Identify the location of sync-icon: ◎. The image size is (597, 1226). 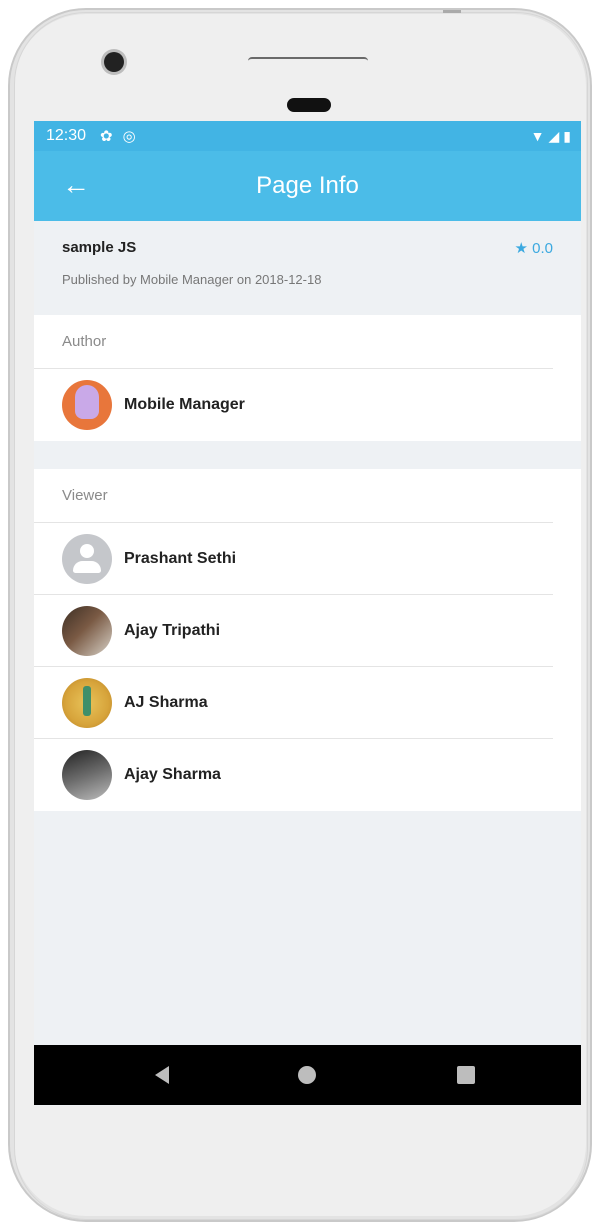
(129, 136).